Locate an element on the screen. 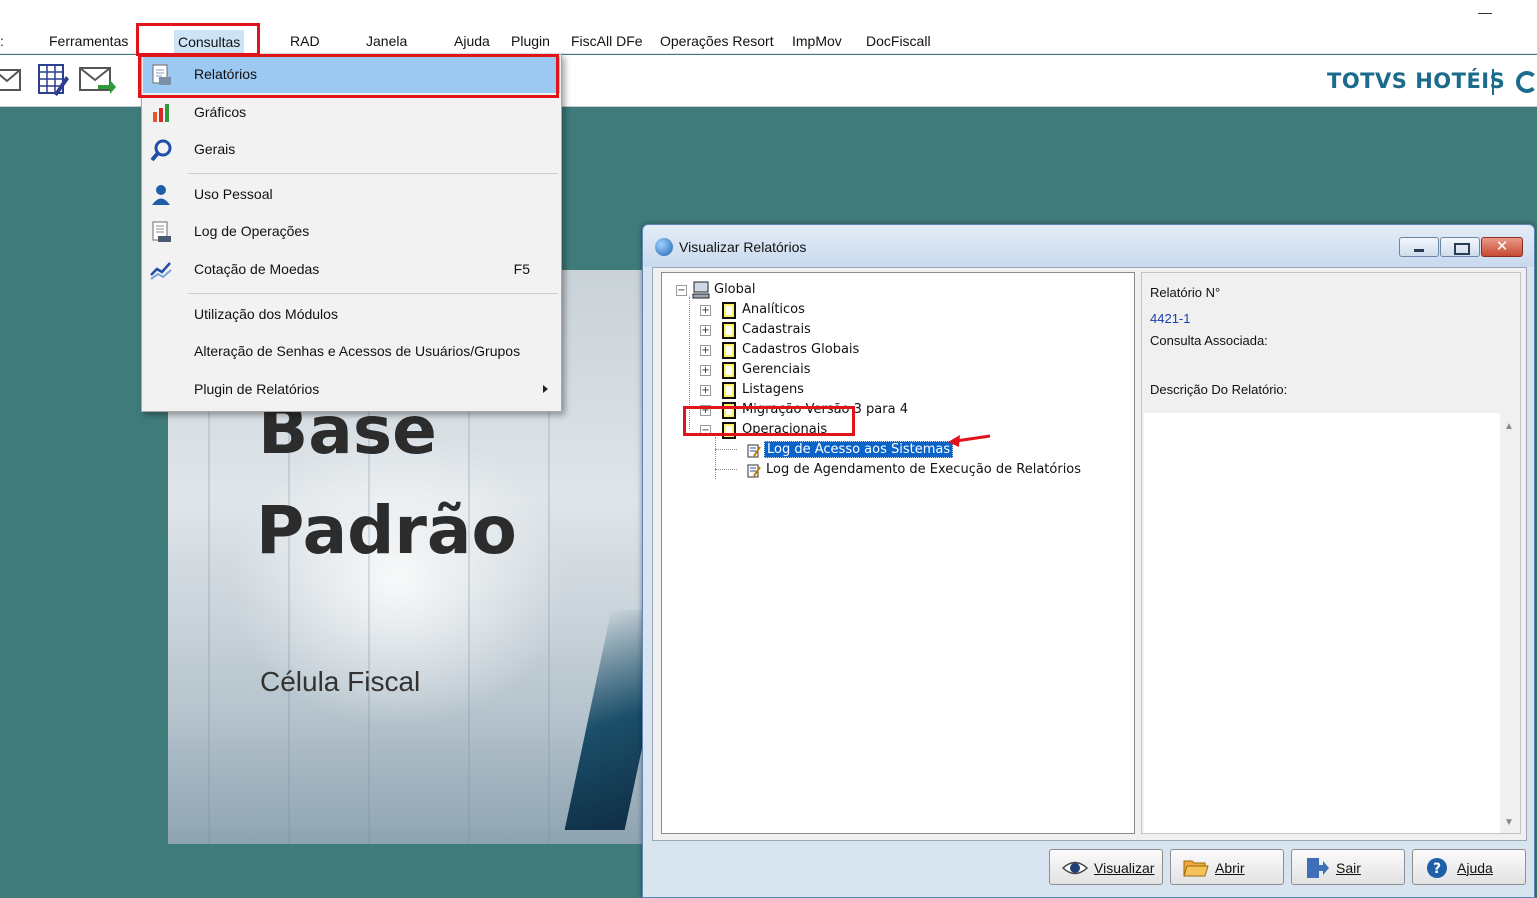  dialog-minimize-button is located at coordinates (1419, 247).